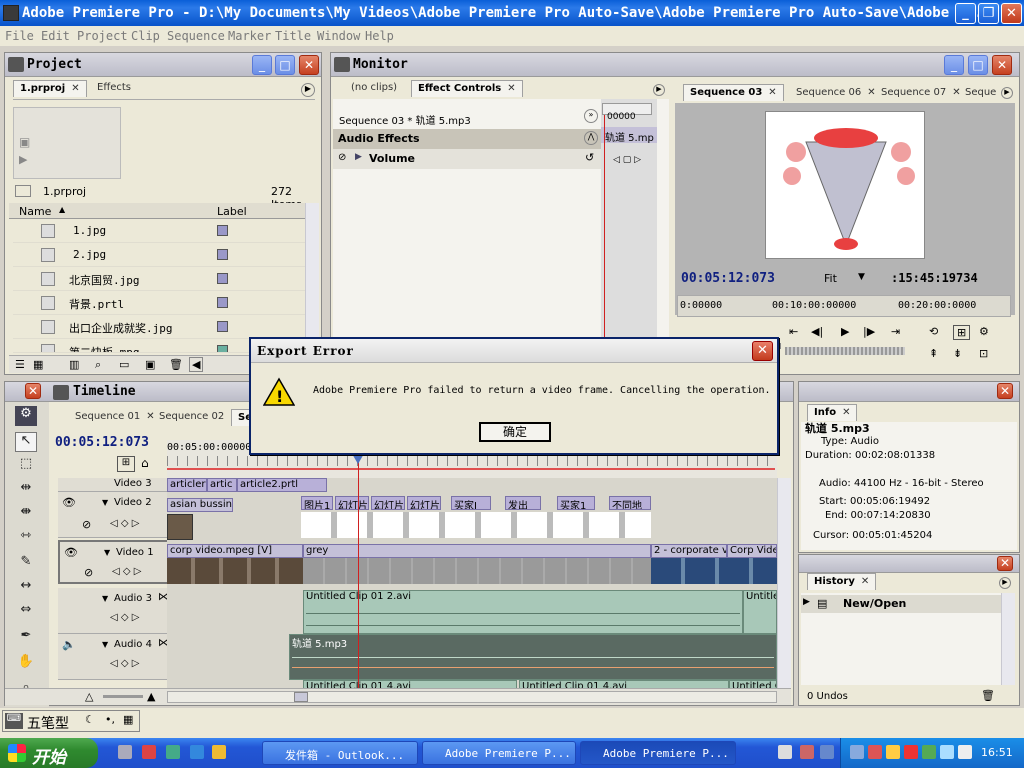 The image size is (1024, 768). I want to click on timeline-hscroll, so click(472, 697).